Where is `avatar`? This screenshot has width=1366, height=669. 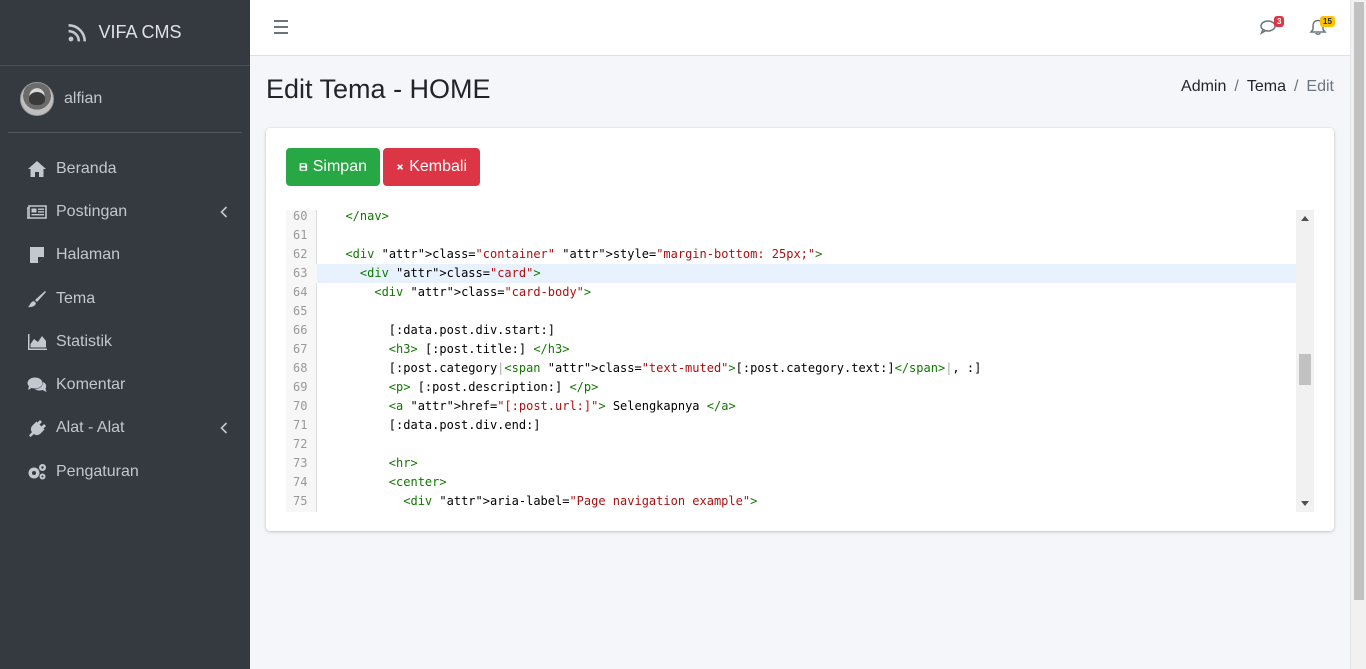
avatar is located at coordinates (37, 99).